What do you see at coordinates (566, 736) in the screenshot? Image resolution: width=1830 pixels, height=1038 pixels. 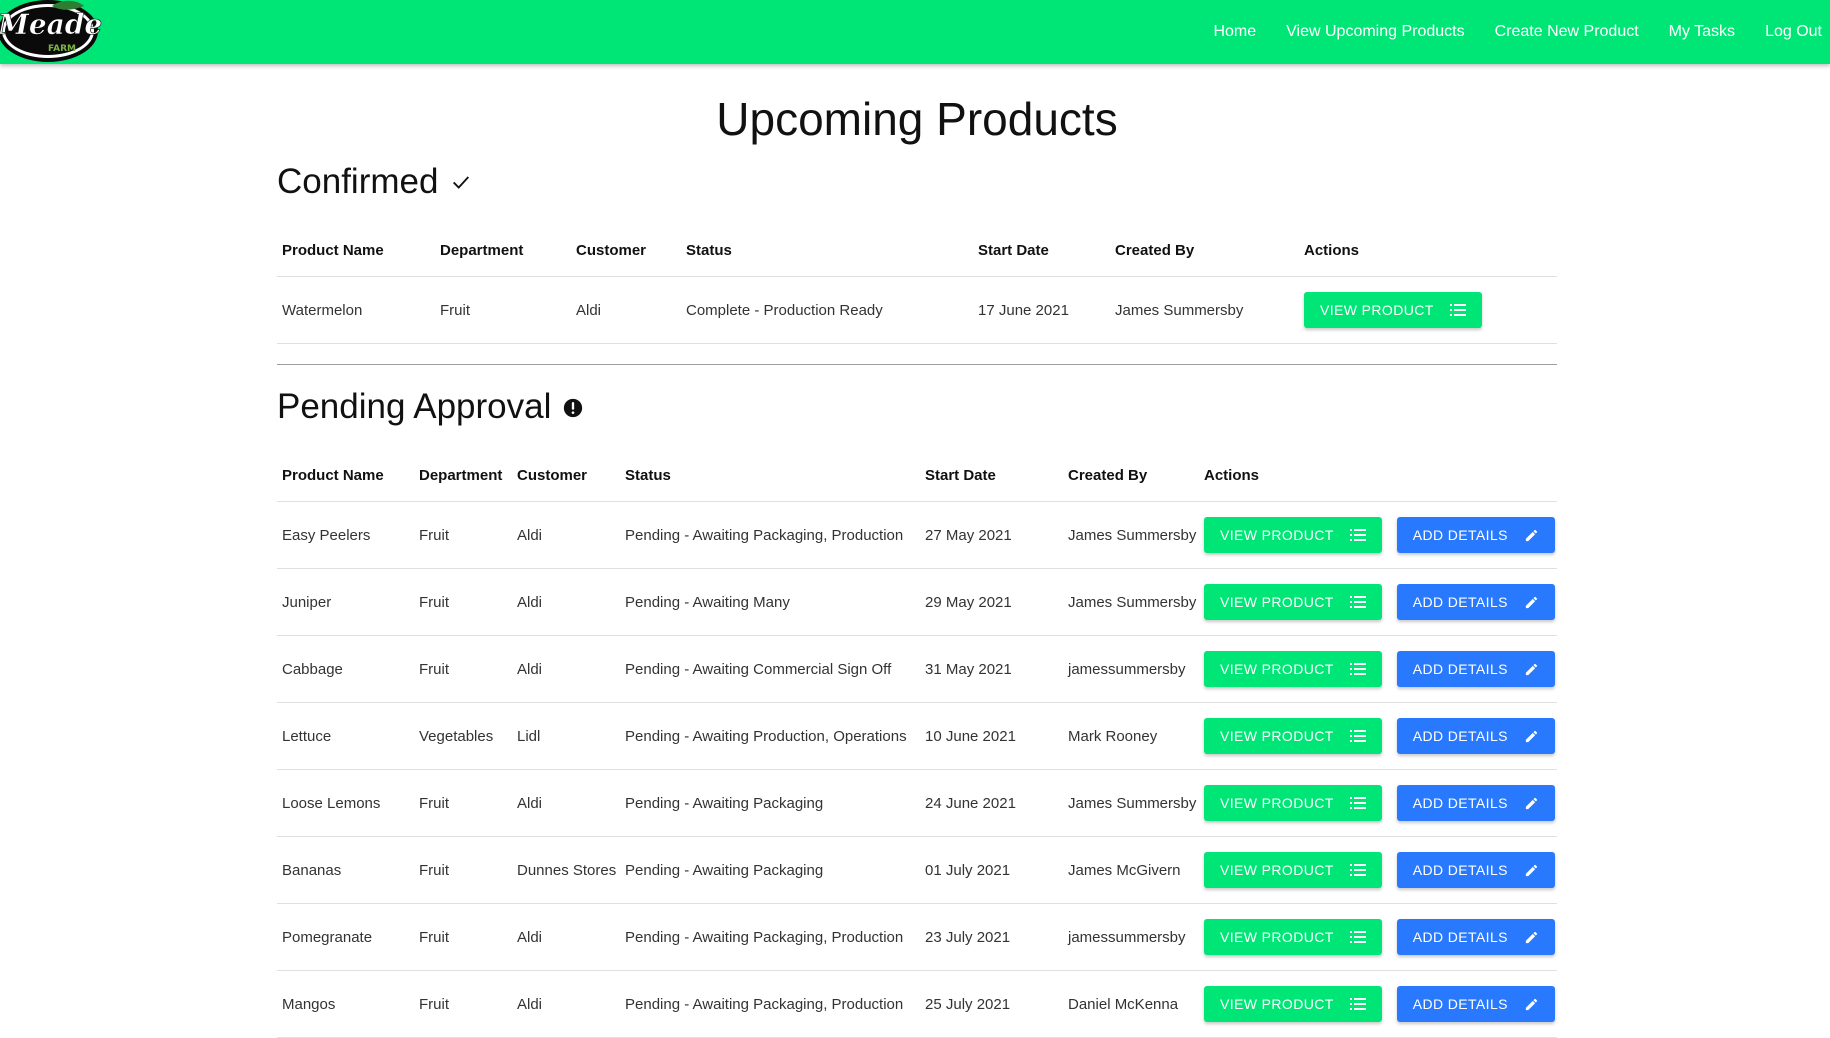 I see `customer-cell: Lidl` at bounding box center [566, 736].